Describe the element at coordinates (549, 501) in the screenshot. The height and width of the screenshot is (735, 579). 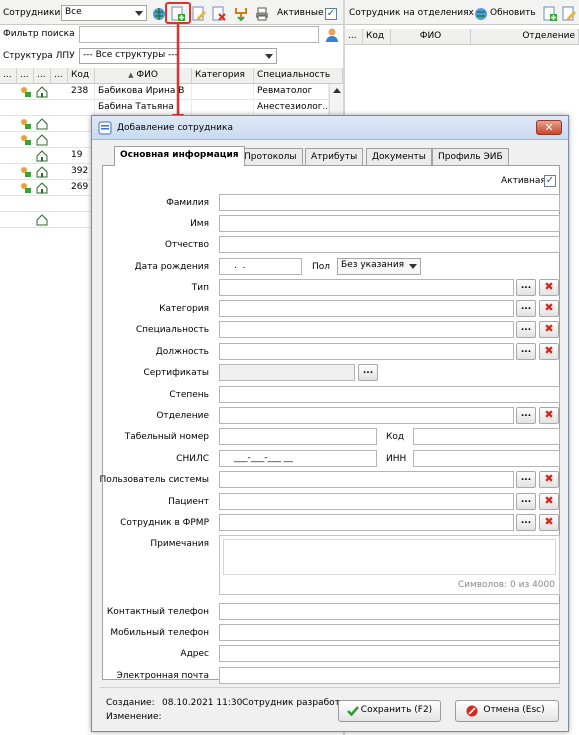
I see `patient-clear-button: ✖` at that location.